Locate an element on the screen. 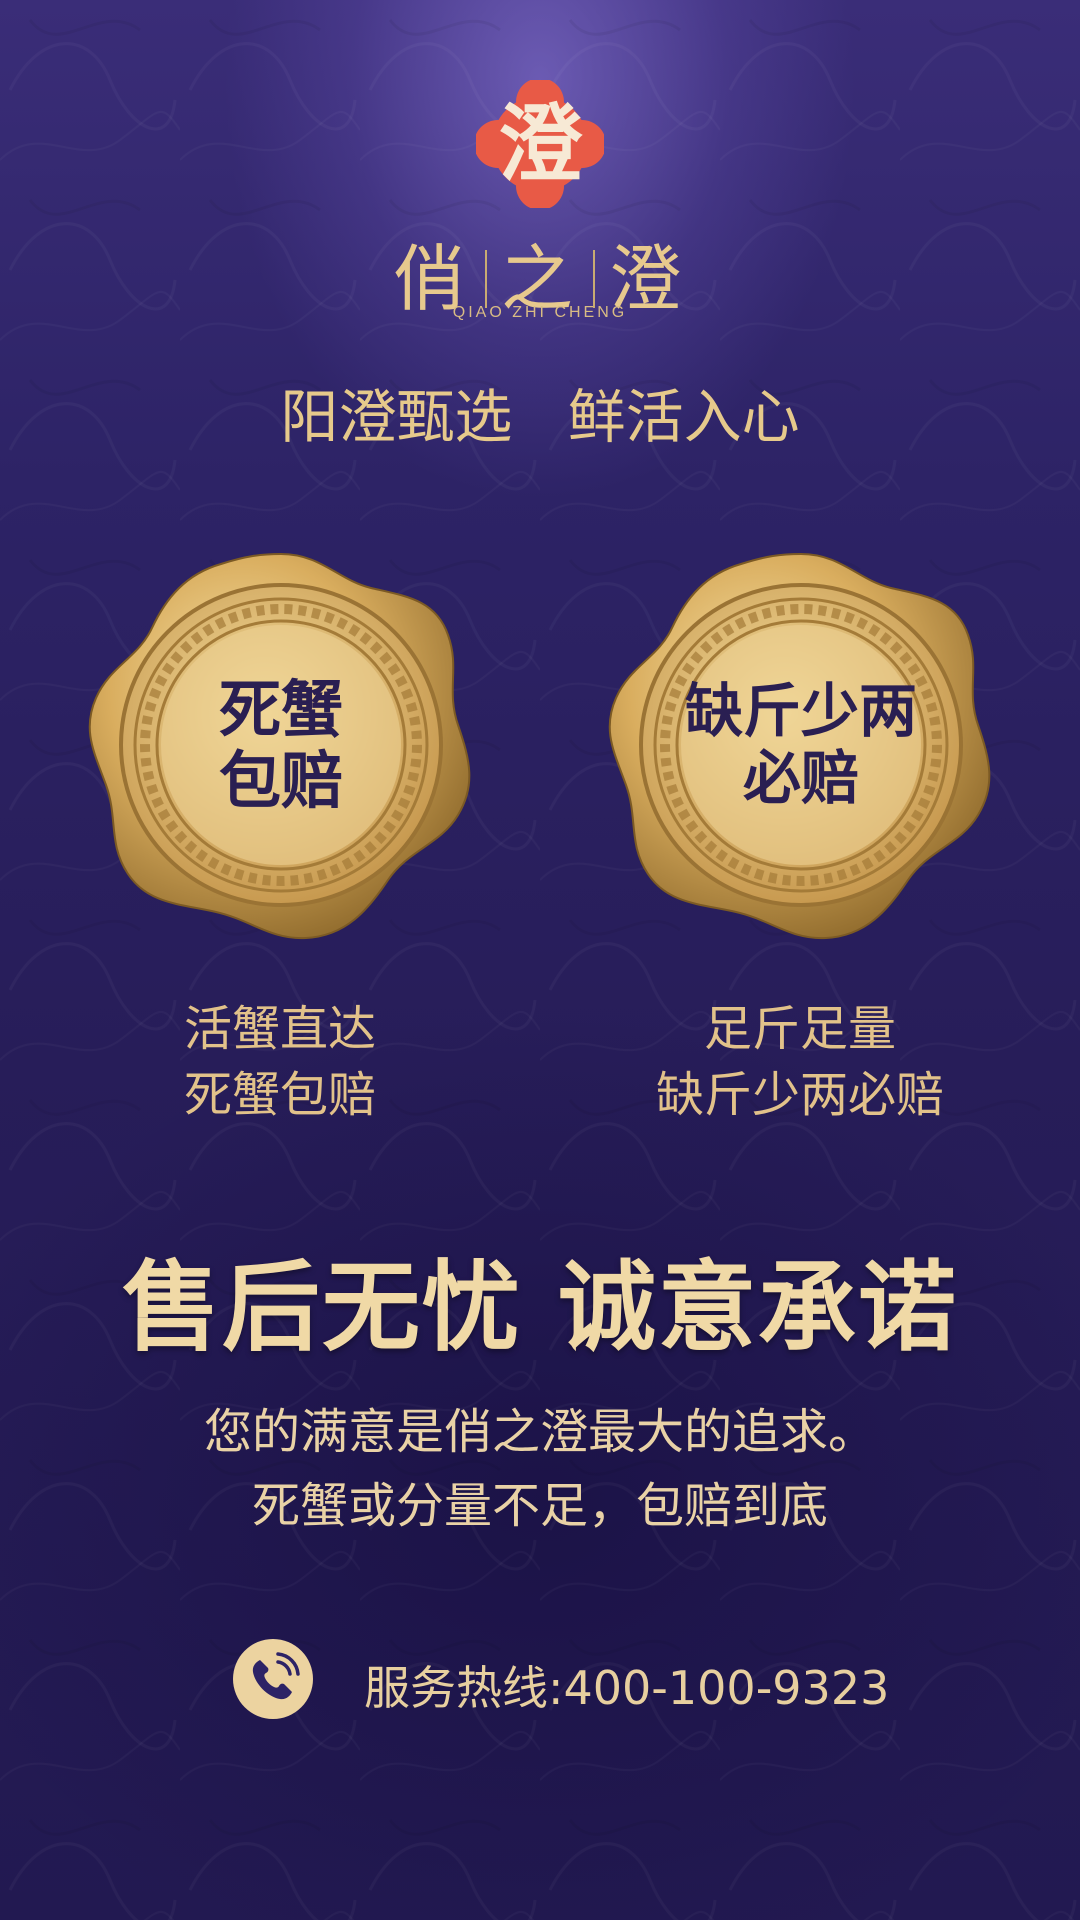 The image size is (1080, 1920). feature-line: 死蟹包赔 is located at coordinates (279, 1095).